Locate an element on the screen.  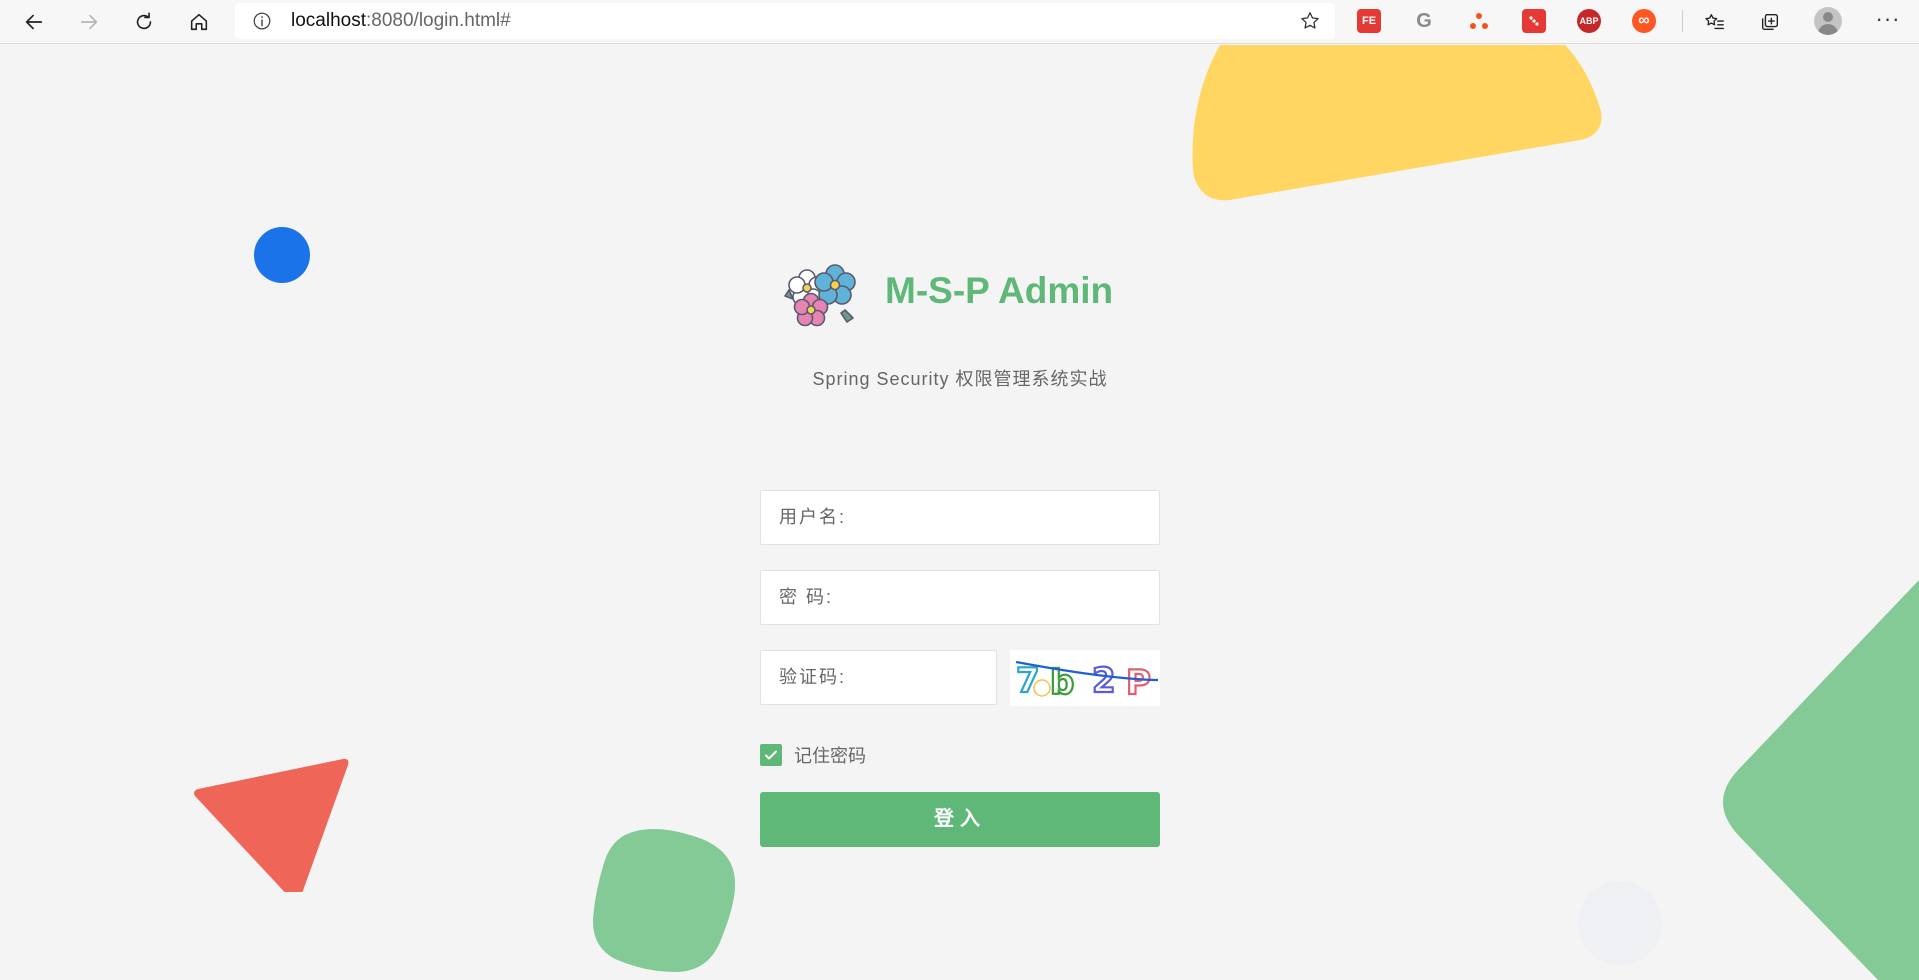
green-blob-shape is located at coordinates (664, 900).